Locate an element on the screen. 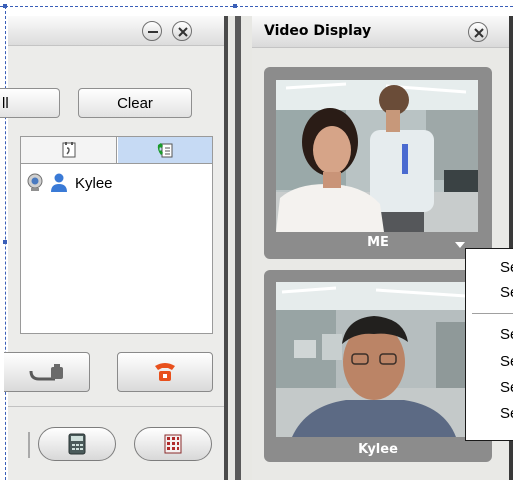 Image resolution: width=513 pixels, height=480 pixels. office-scene-image is located at coordinates (377, 156).